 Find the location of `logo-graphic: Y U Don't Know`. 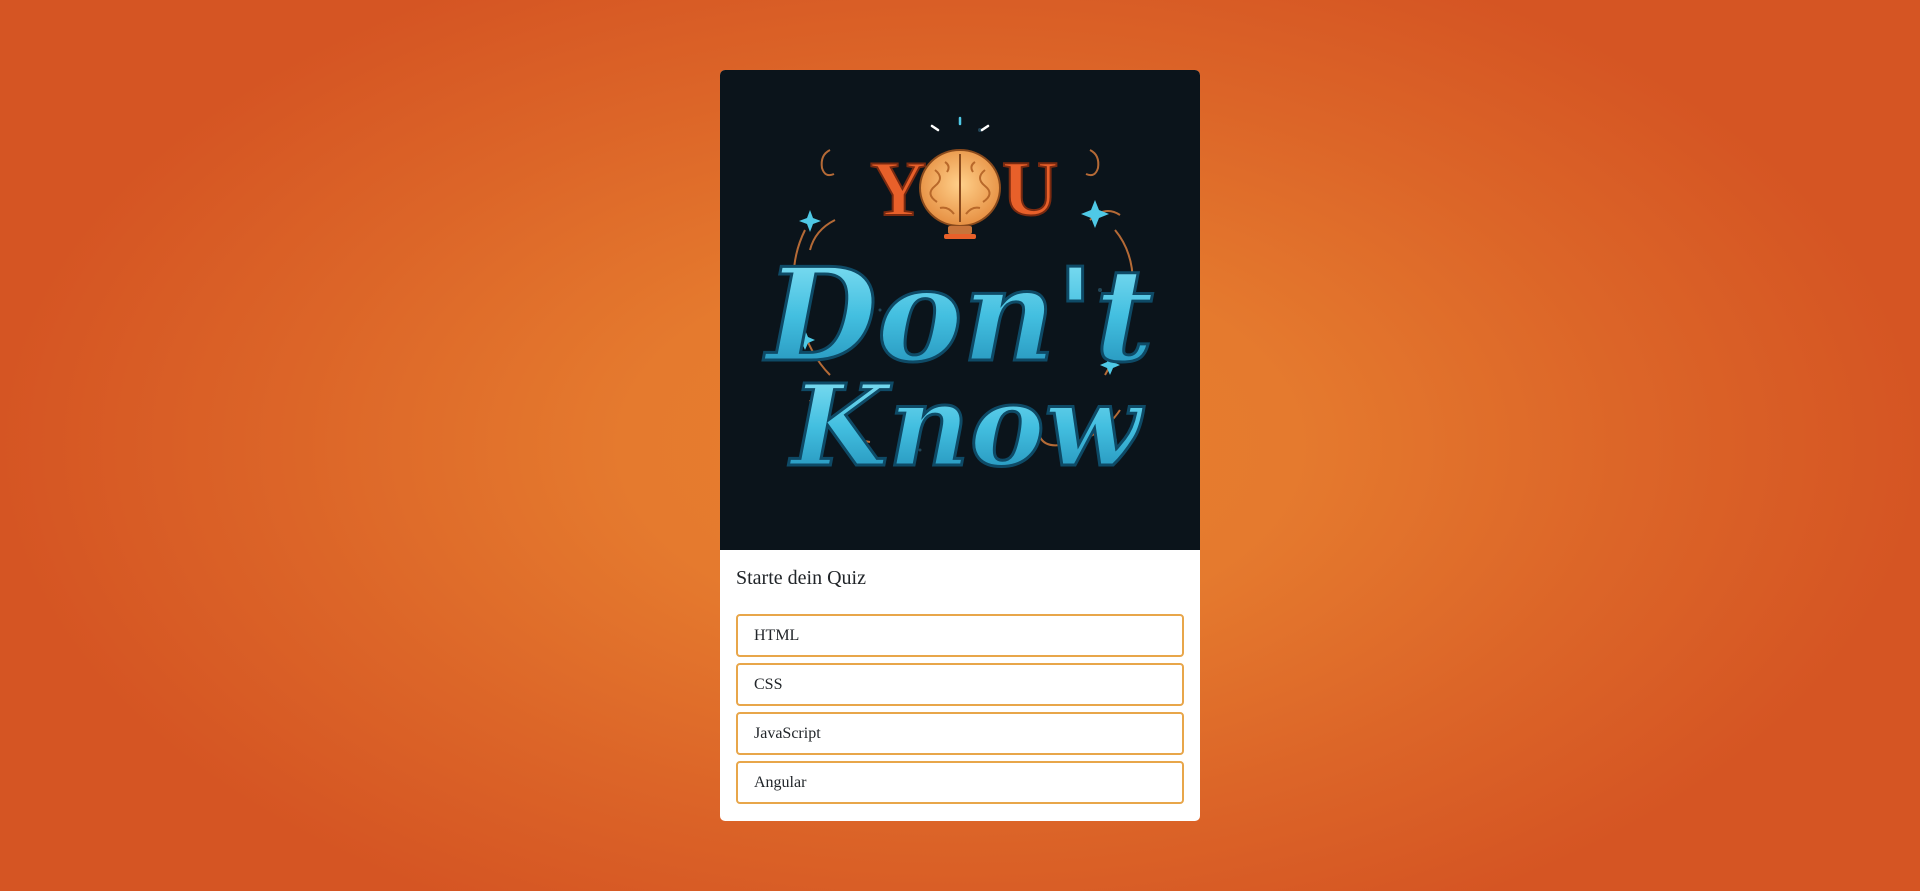

logo-graphic: Y U Don't Know is located at coordinates (958, 305).